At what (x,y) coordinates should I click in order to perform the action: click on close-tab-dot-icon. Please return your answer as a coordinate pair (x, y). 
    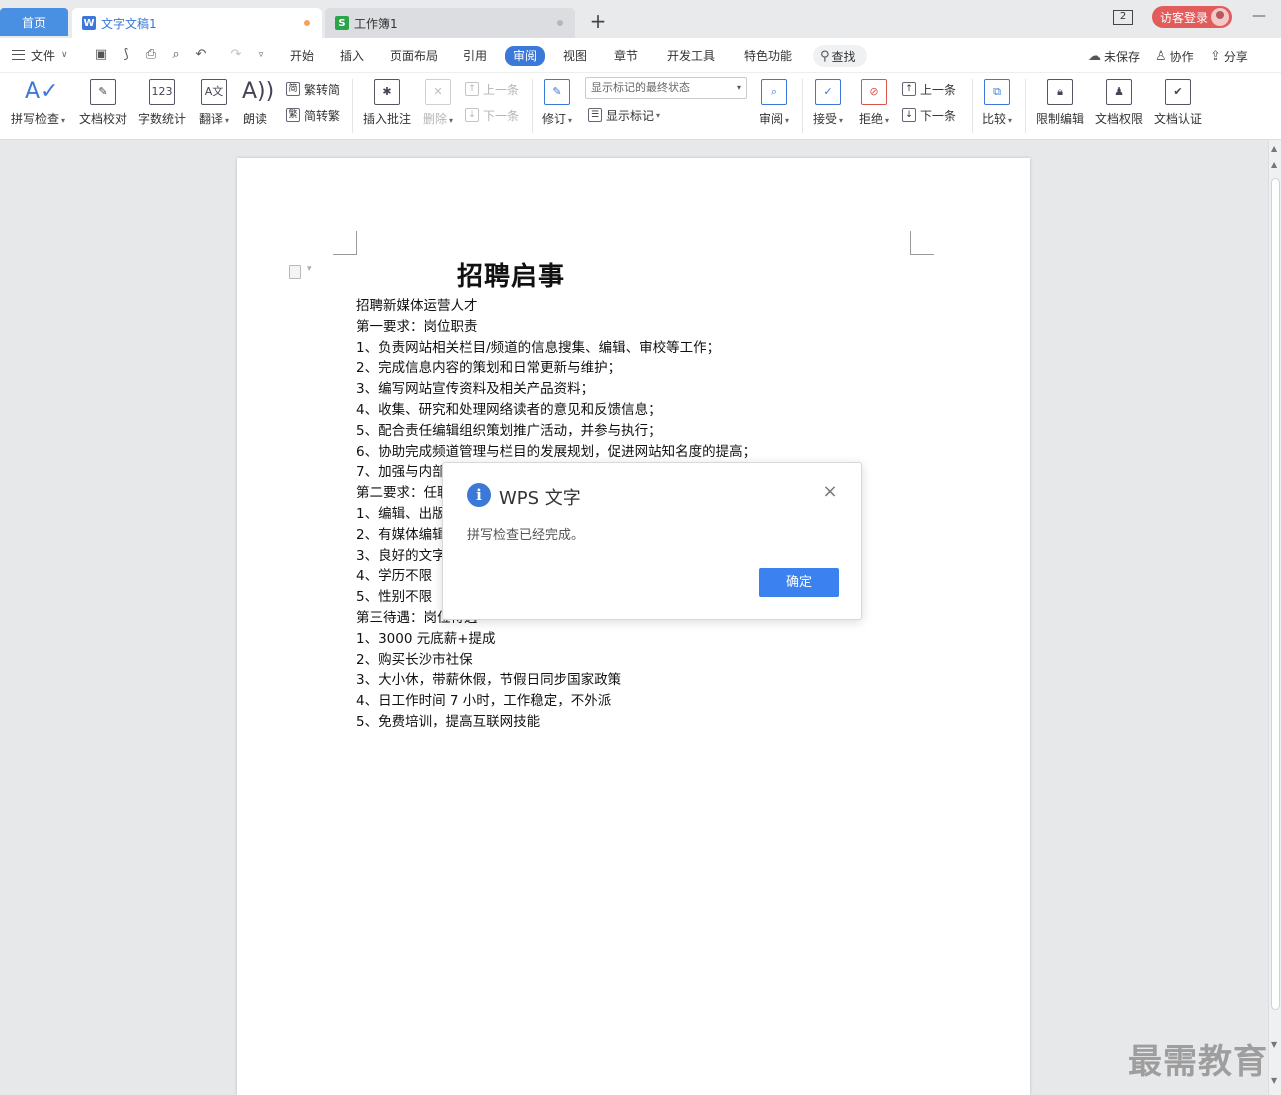
    Looking at the image, I should click on (560, 23).